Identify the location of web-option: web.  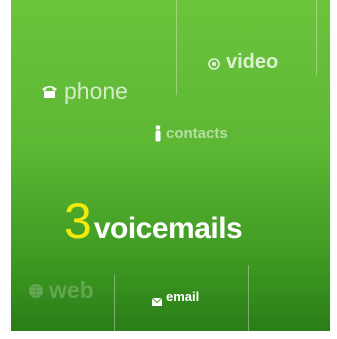
(61, 290).